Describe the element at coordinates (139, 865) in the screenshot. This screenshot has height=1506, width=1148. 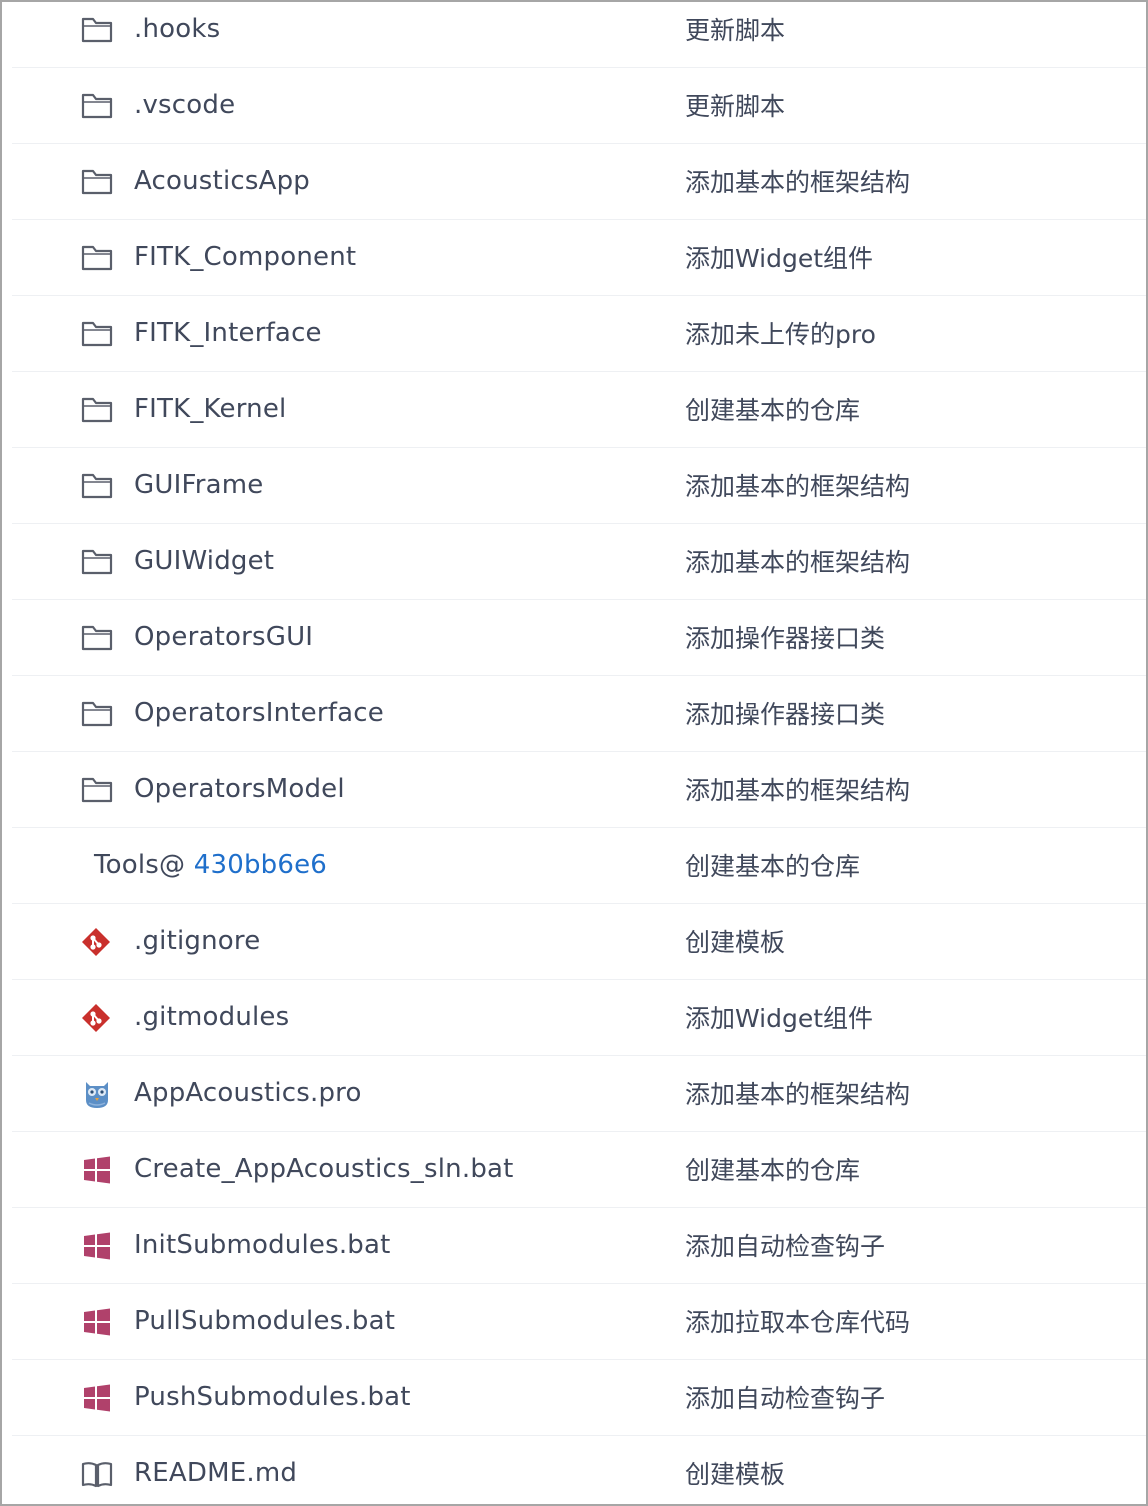
I see `submodule-label: Tools@` at that location.